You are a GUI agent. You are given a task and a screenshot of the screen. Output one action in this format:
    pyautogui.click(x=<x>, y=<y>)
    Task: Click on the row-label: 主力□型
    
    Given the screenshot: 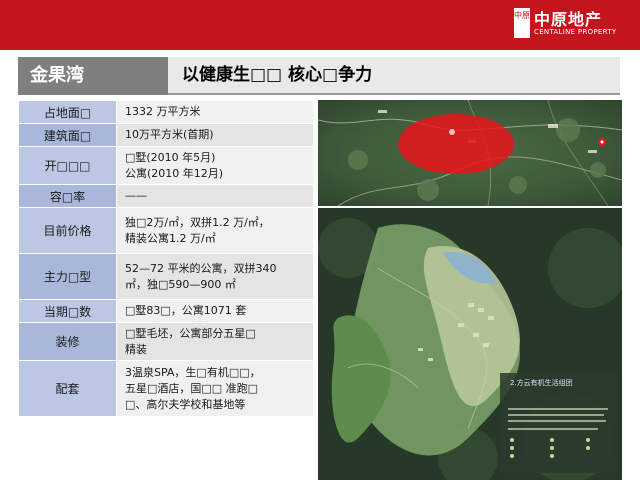 What is the action you would take?
    pyautogui.click(x=67, y=276)
    